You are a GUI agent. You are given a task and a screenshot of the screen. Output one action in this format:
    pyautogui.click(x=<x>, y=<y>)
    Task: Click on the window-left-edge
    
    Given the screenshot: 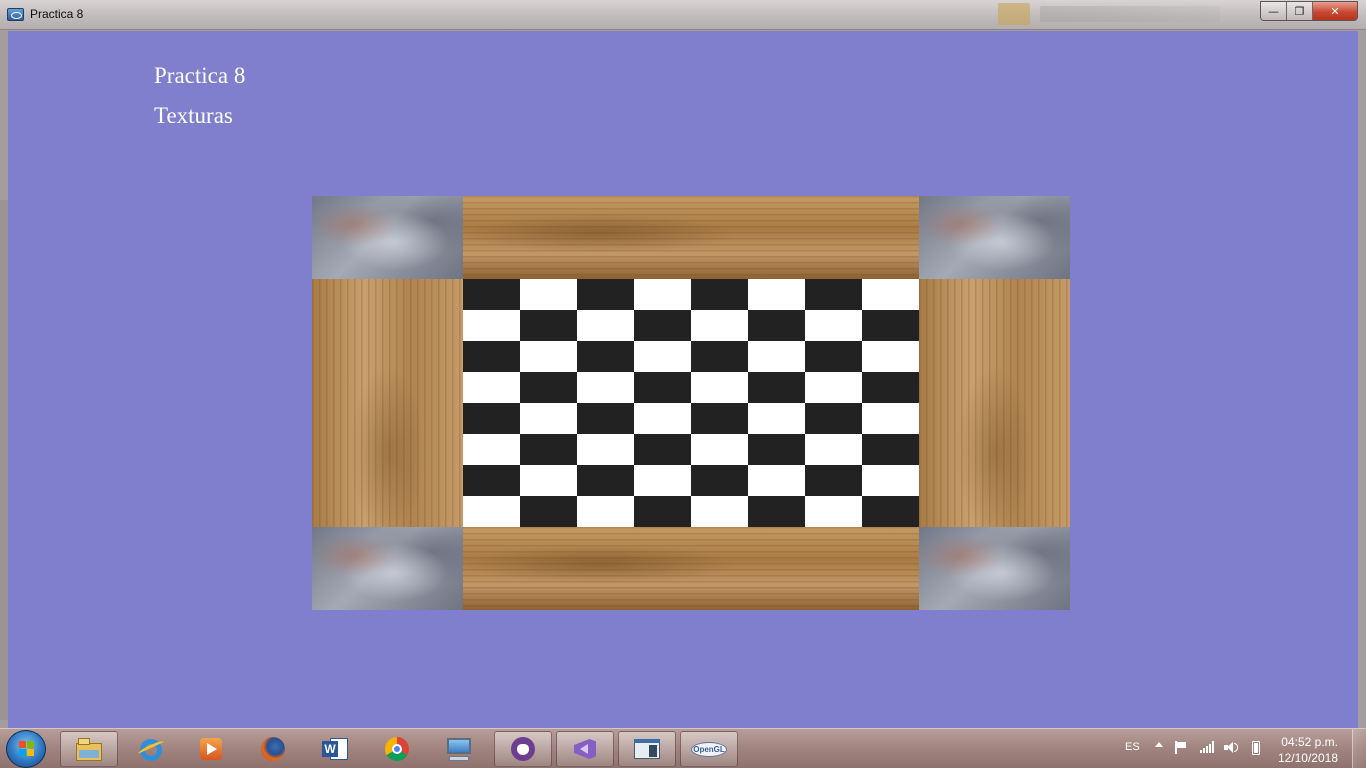 What is the action you would take?
    pyautogui.click(x=4, y=460)
    